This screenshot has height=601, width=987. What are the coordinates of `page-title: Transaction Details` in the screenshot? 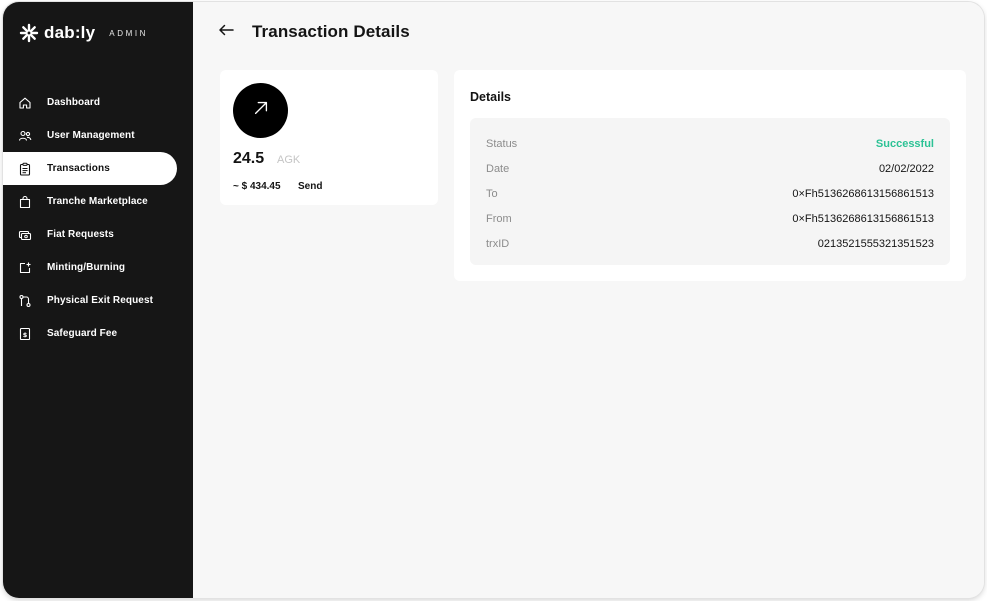 It's located at (331, 31).